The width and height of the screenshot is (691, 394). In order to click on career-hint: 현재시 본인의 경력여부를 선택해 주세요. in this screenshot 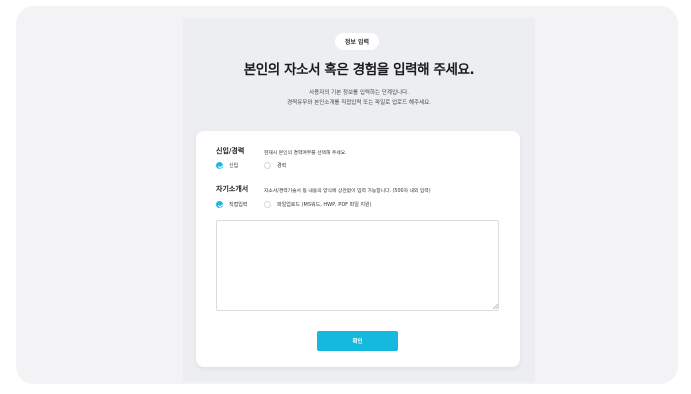, I will do `click(305, 153)`.